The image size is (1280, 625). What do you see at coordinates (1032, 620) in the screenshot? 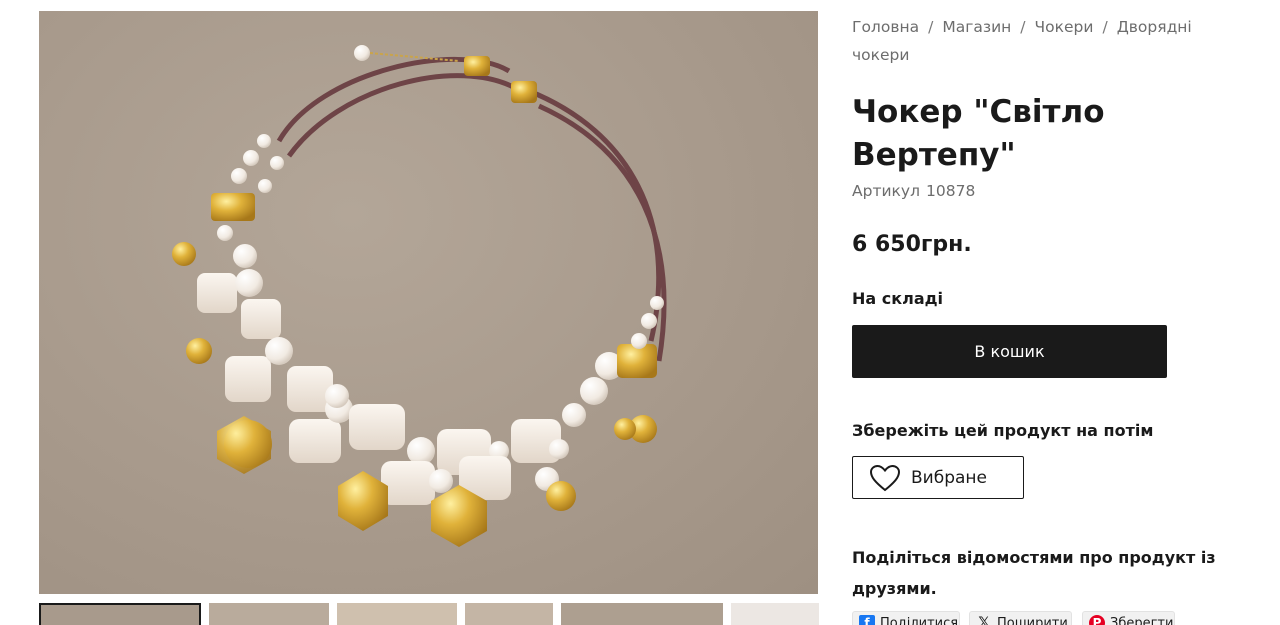
I see `share-button-label: Поширити` at bounding box center [1032, 620].